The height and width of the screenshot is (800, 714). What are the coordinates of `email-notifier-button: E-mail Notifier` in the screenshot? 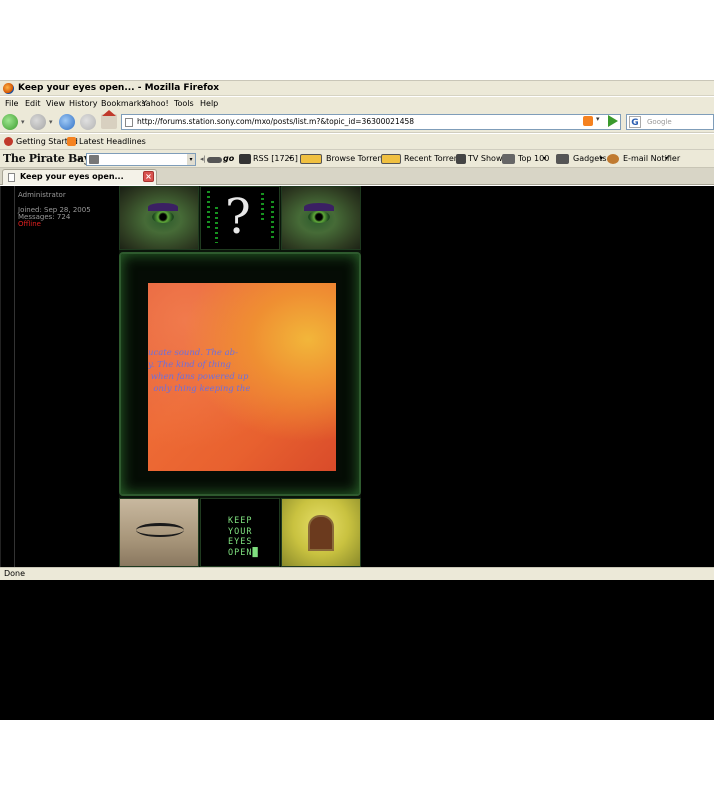 It's located at (651, 159).